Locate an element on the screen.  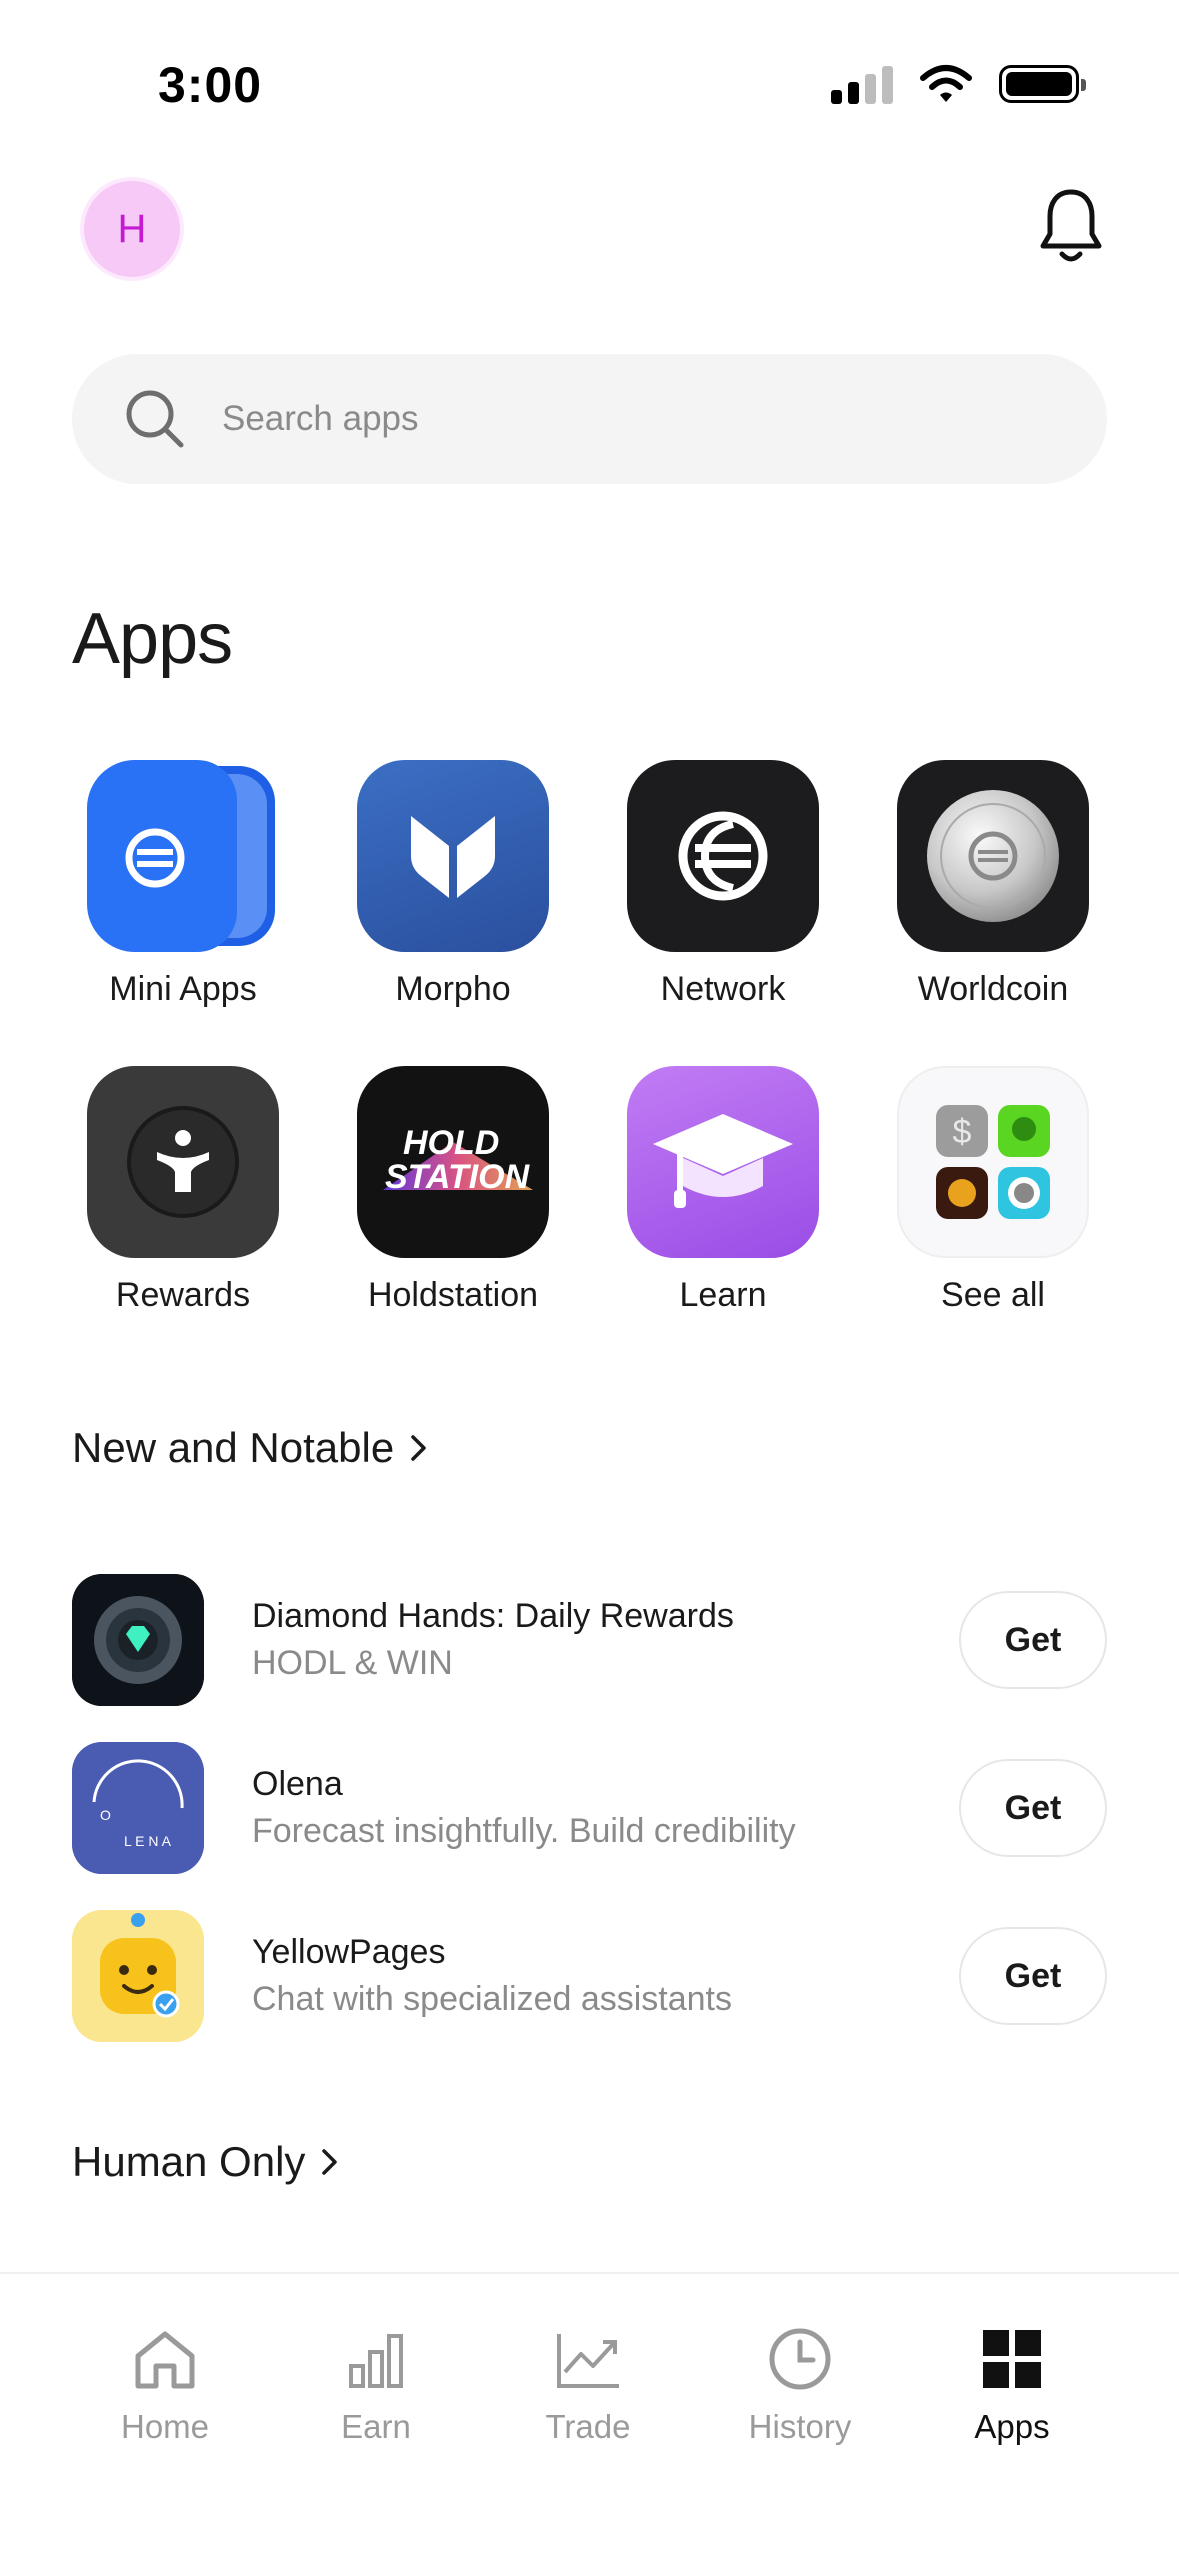
app-label: Network is located at coordinates (723, 989).